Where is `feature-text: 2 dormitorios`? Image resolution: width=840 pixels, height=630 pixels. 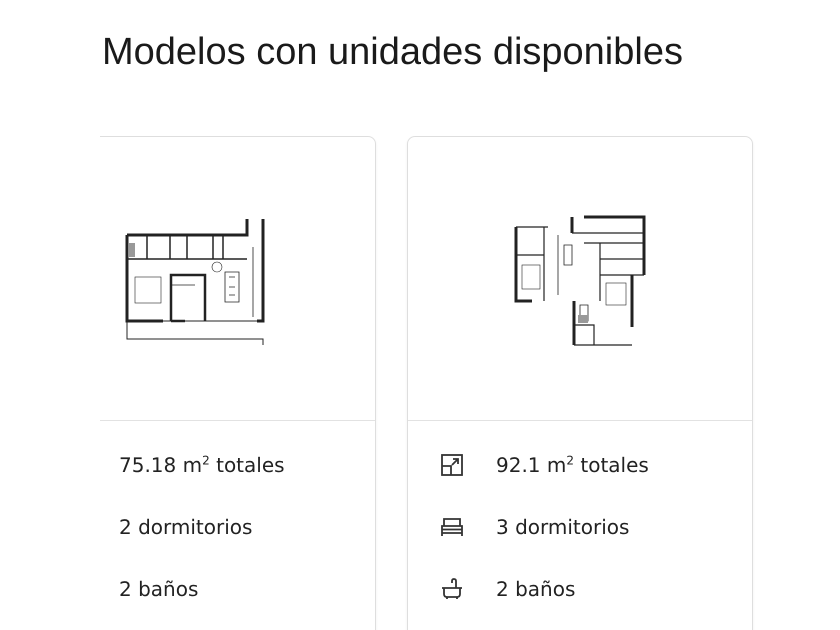
feature-text: 2 dormitorios is located at coordinates (185, 527).